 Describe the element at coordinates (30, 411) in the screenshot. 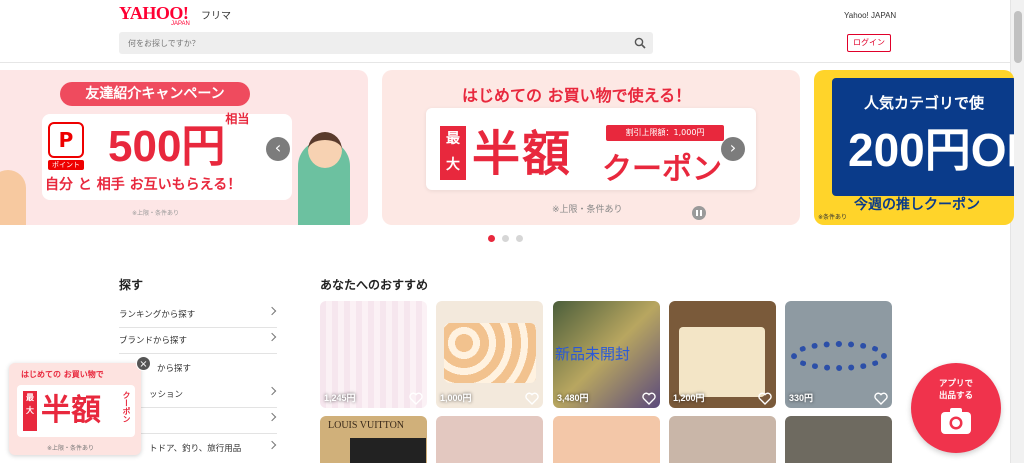

I see `floating-ad-max: 最大` at that location.